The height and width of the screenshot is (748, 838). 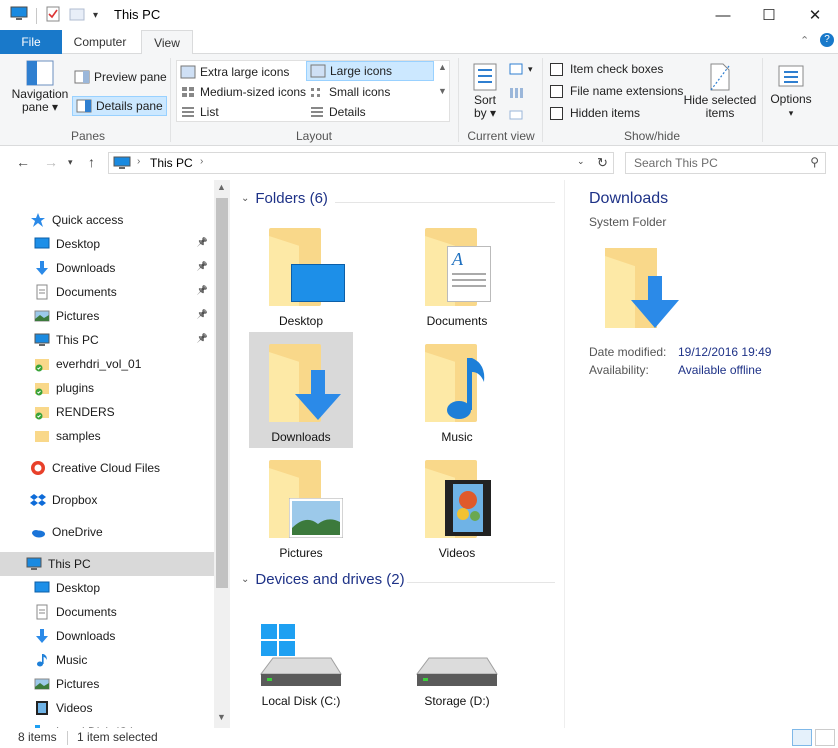 What do you see at coordinates (107, 220) in the screenshot?
I see `sidebar-item-quick-access: Quick access` at bounding box center [107, 220].